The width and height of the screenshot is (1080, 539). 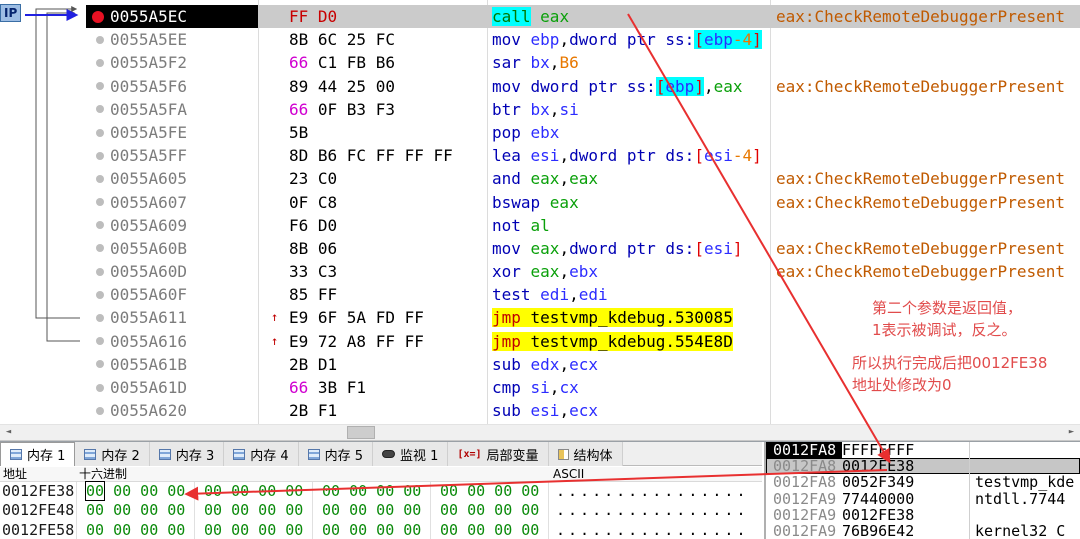 What do you see at coordinates (628, 155) in the screenshot?
I see `instruction-text: lea esi,dword ptr ds:[esi-4]` at bounding box center [628, 155].